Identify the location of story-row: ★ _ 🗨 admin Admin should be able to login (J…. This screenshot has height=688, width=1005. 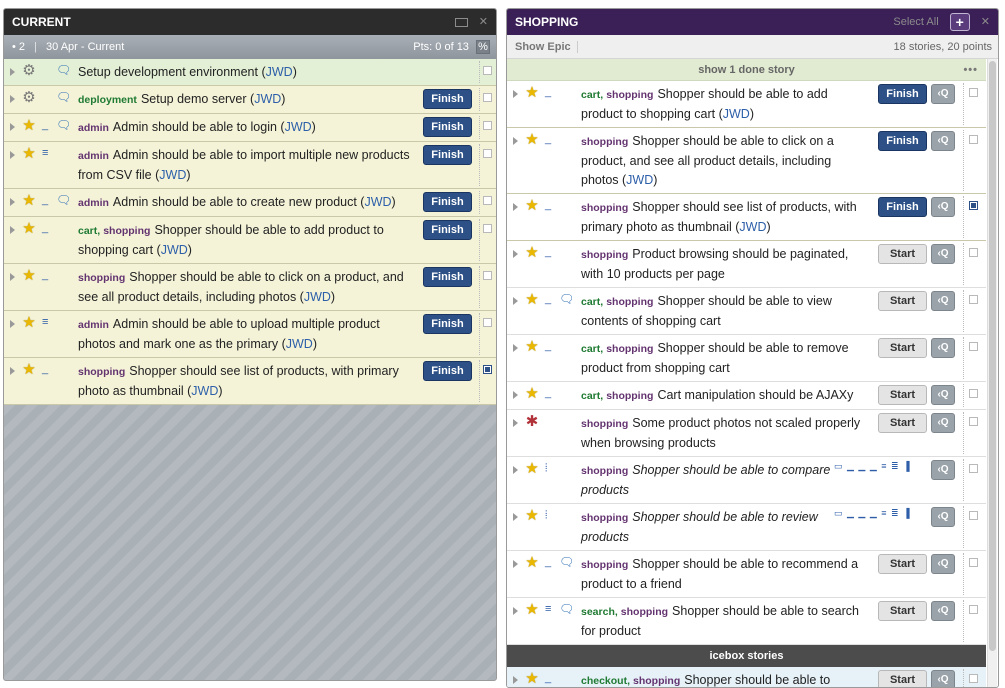
(250, 128).